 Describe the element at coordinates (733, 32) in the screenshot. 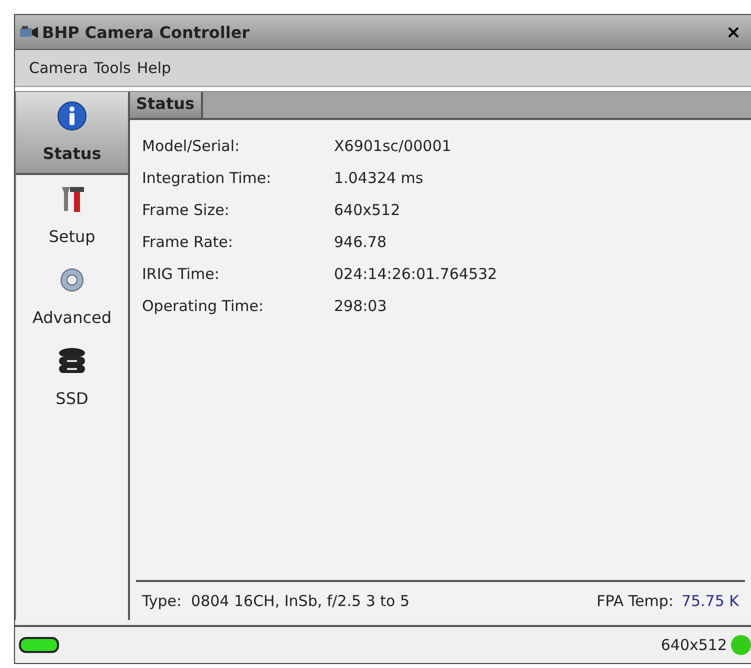

I see `close-button: ×` at that location.